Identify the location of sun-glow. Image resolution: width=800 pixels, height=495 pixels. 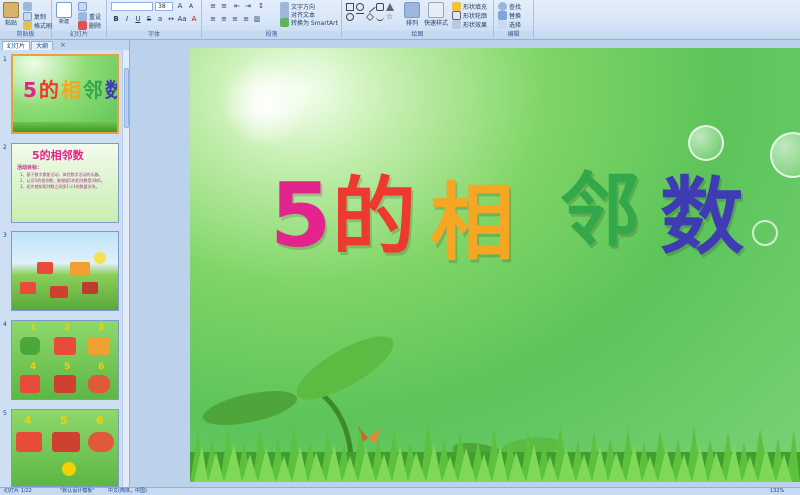
(265, 103).